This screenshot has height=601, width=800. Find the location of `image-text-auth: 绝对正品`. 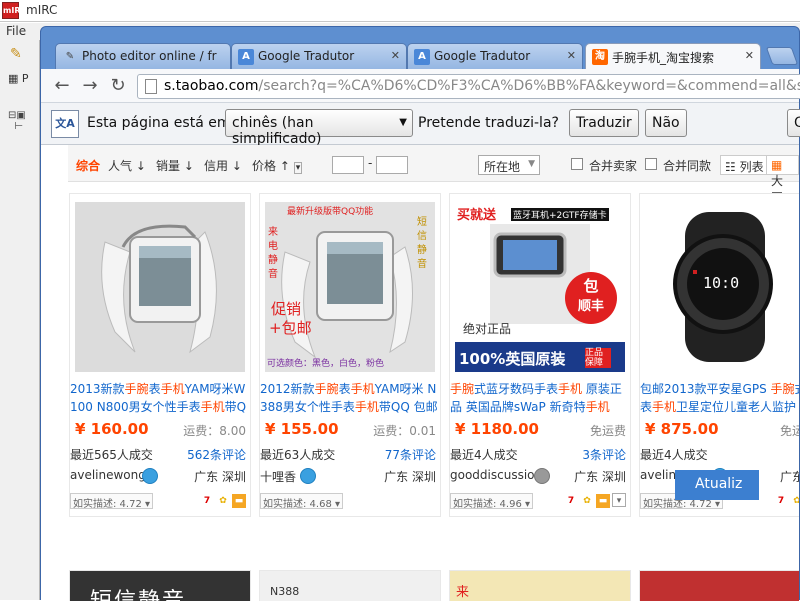

image-text-auth: 绝对正品 is located at coordinates (487, 329).